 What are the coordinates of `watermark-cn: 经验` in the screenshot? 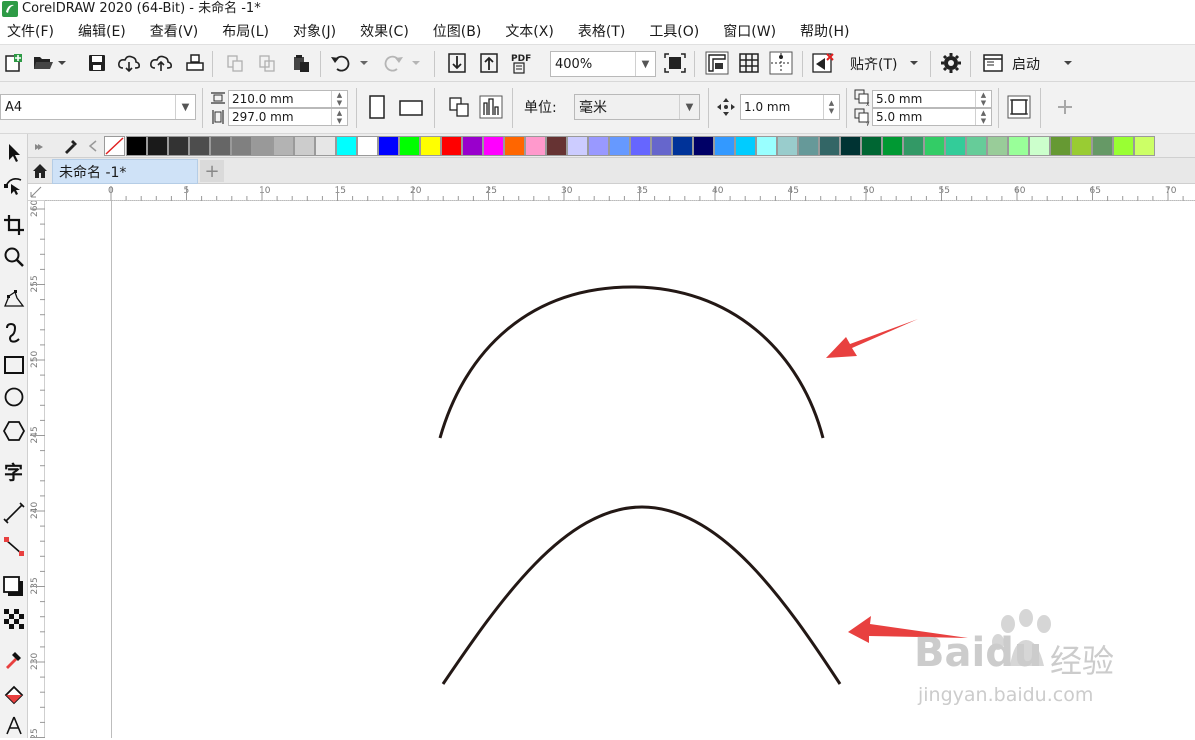 It's located at (1082, 661).